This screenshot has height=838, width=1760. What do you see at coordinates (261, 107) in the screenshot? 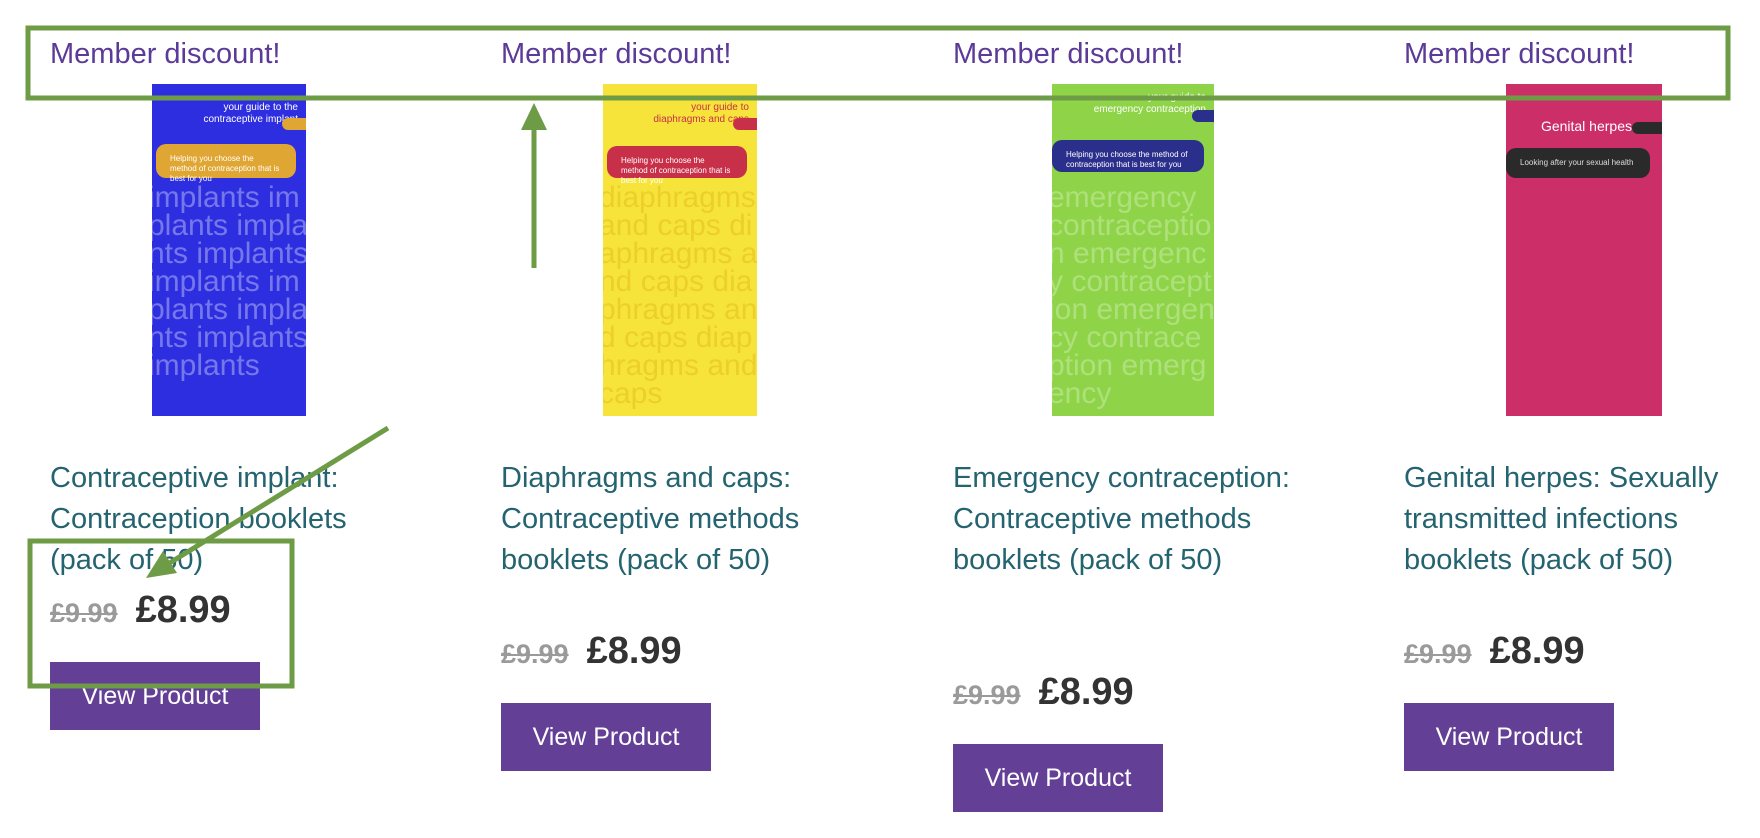
I see `cover-tagline: your guide to the` at bounding box center [261, 107].